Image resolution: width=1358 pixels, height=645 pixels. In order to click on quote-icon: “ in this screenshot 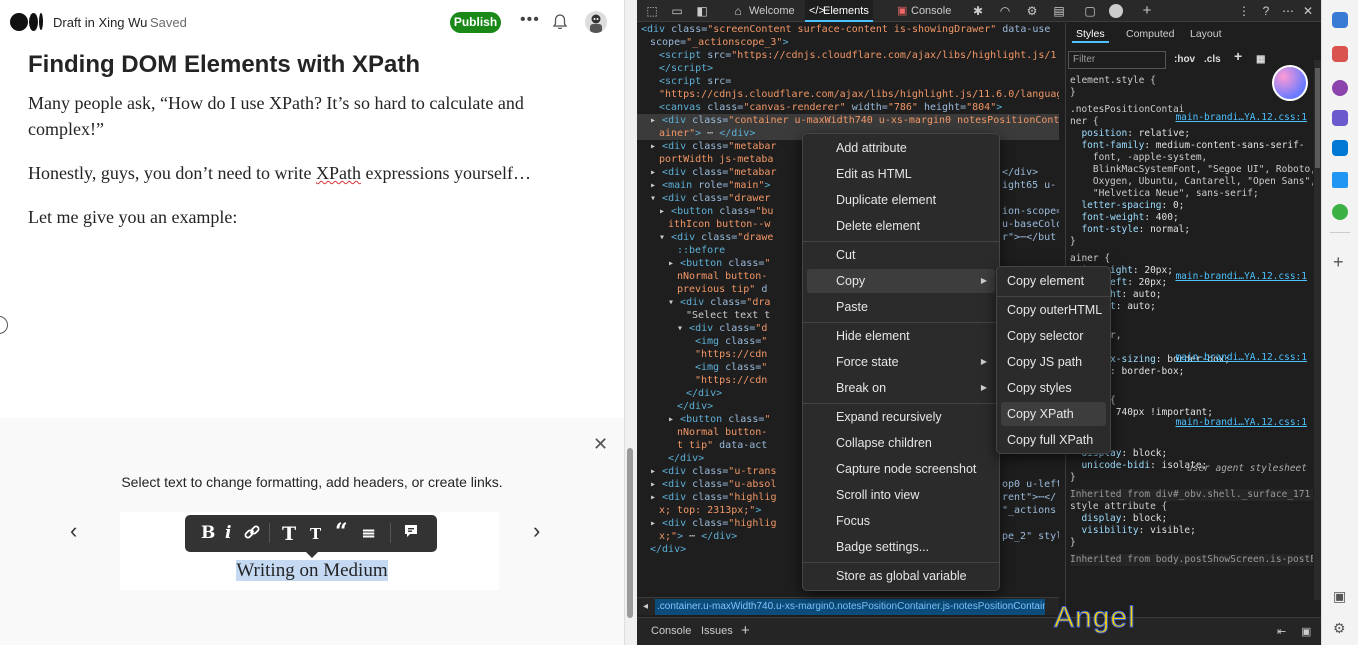, I will do `click(341, 532)`.